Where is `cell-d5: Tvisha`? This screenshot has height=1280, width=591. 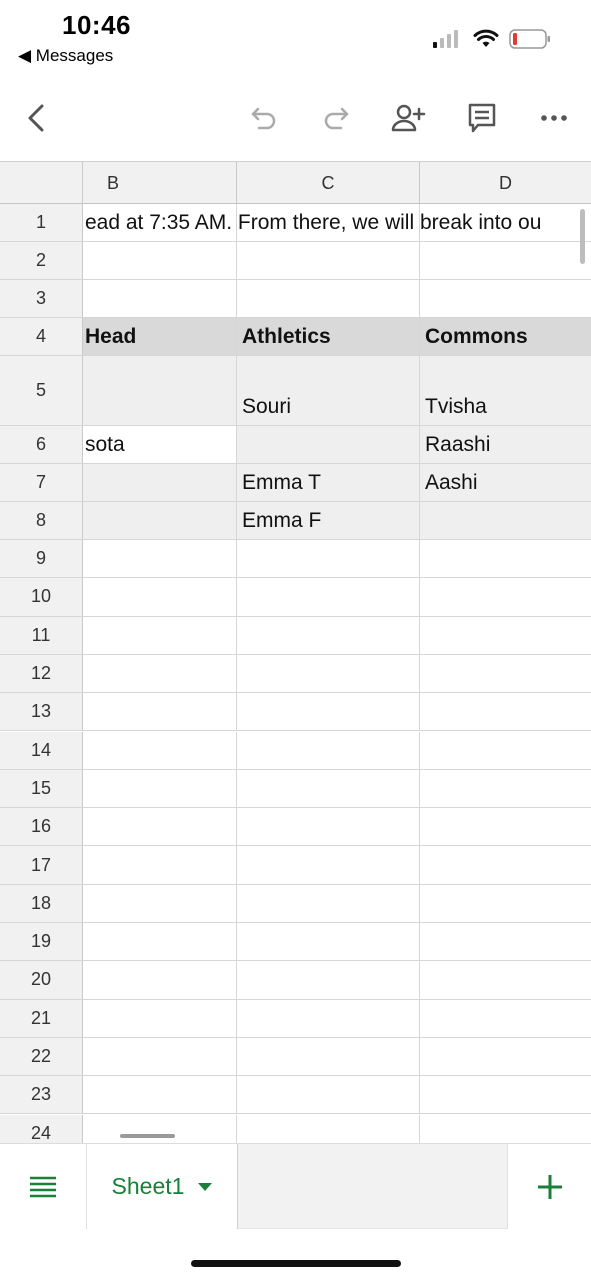 cell-d5: Tvisha is located at coordinates (505, 390).